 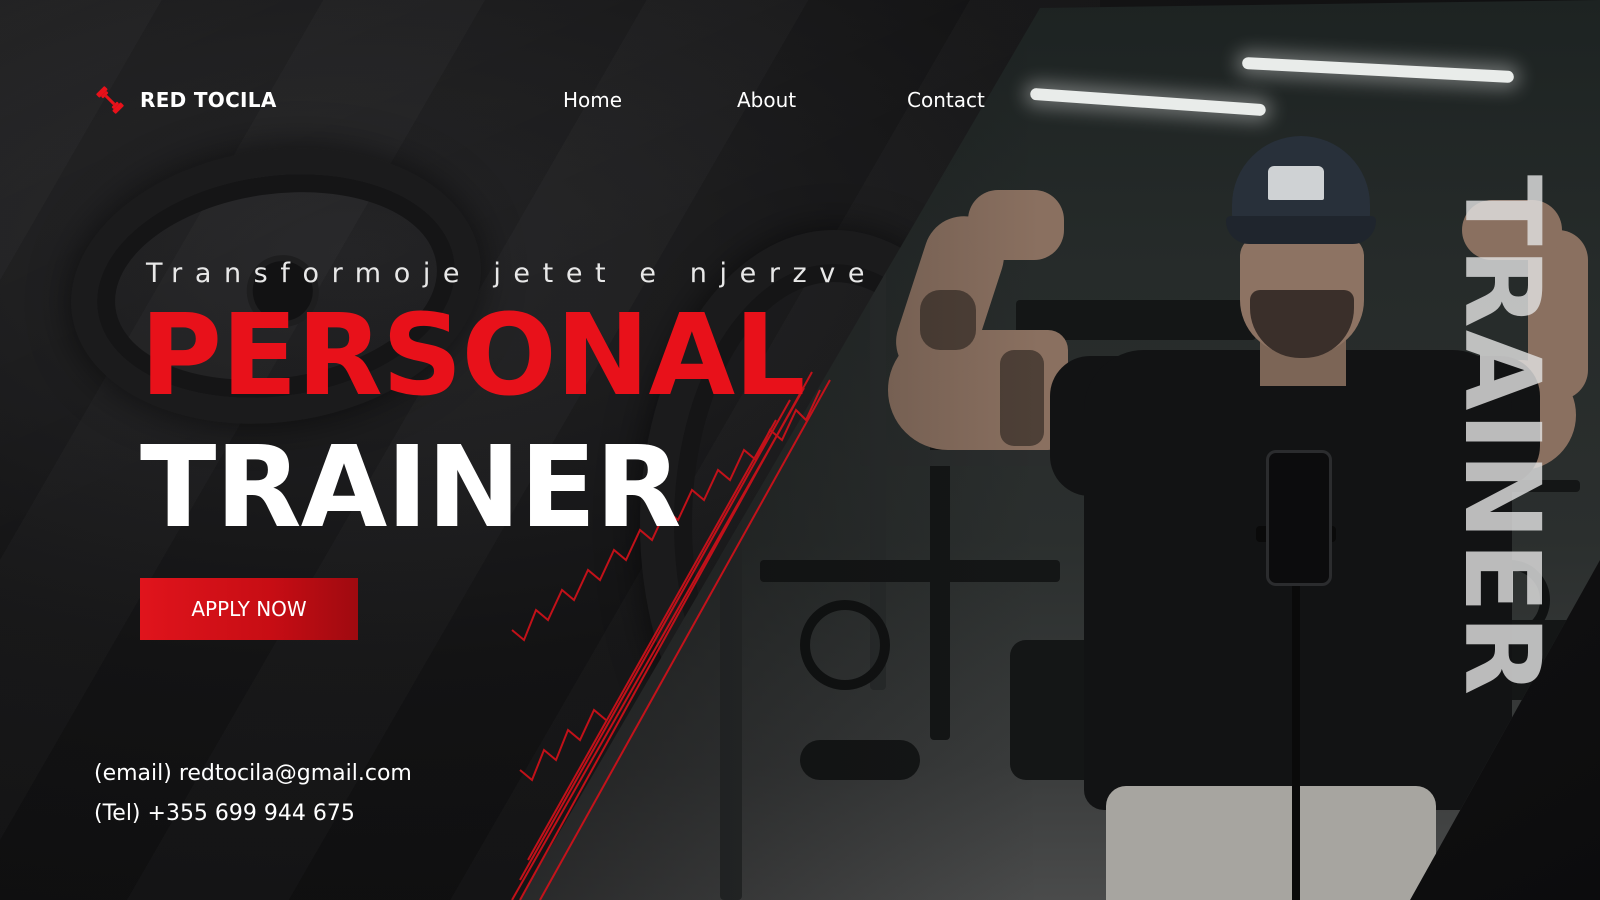 What do you see at coordinates (253, 814) in the screenshot?
I see `contact-phone: (Tel) +355 699 944 675` at bounding box center [253, 814].